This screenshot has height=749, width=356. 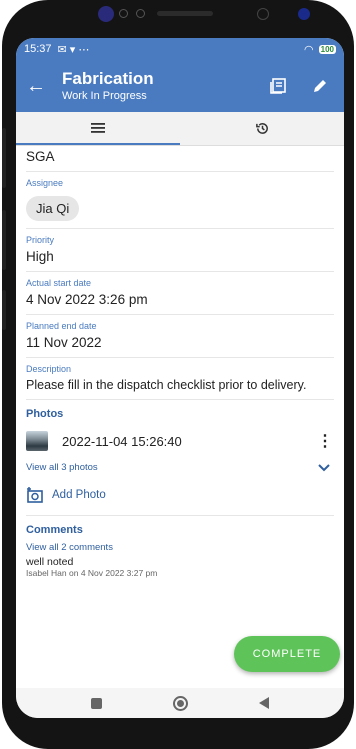 I want to click on system-nav-bar, so click(x=180, y=703).